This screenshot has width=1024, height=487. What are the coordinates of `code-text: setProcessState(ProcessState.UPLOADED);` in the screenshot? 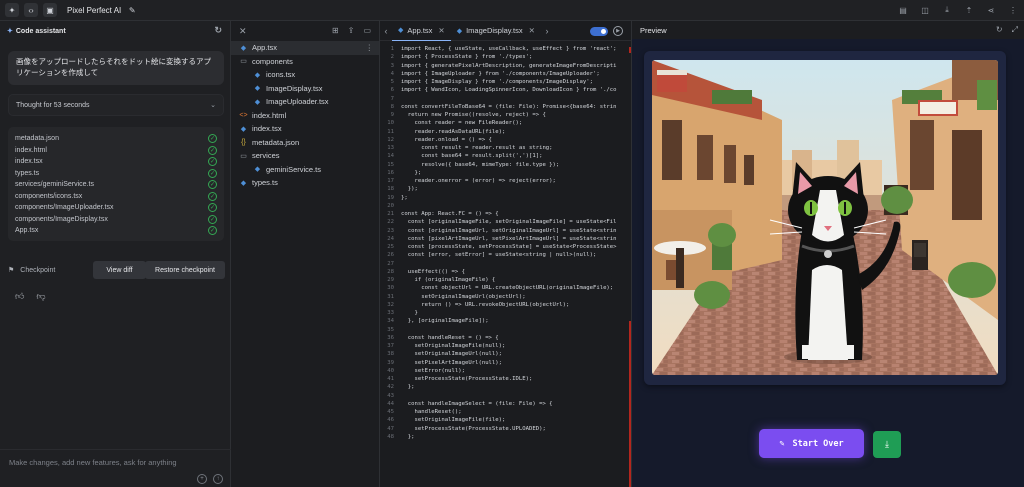 It's located at (473, 429).